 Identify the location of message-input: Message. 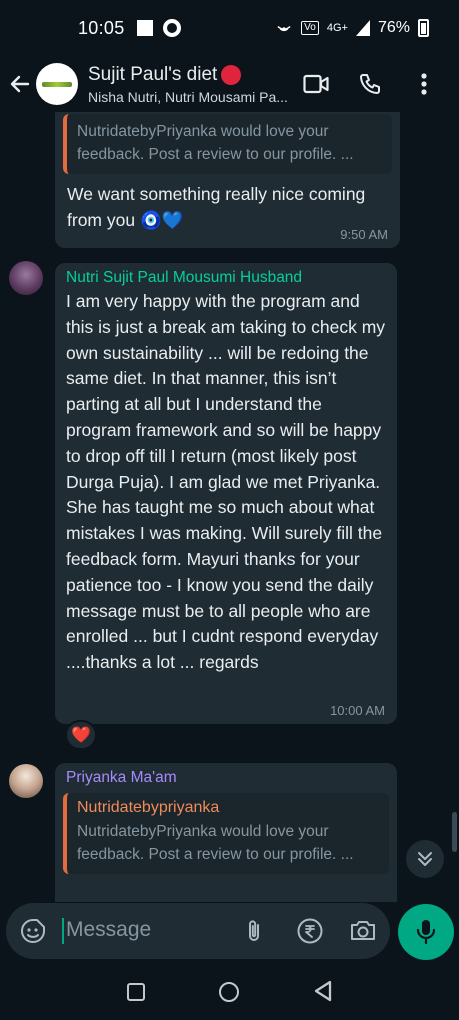
(198, 931).